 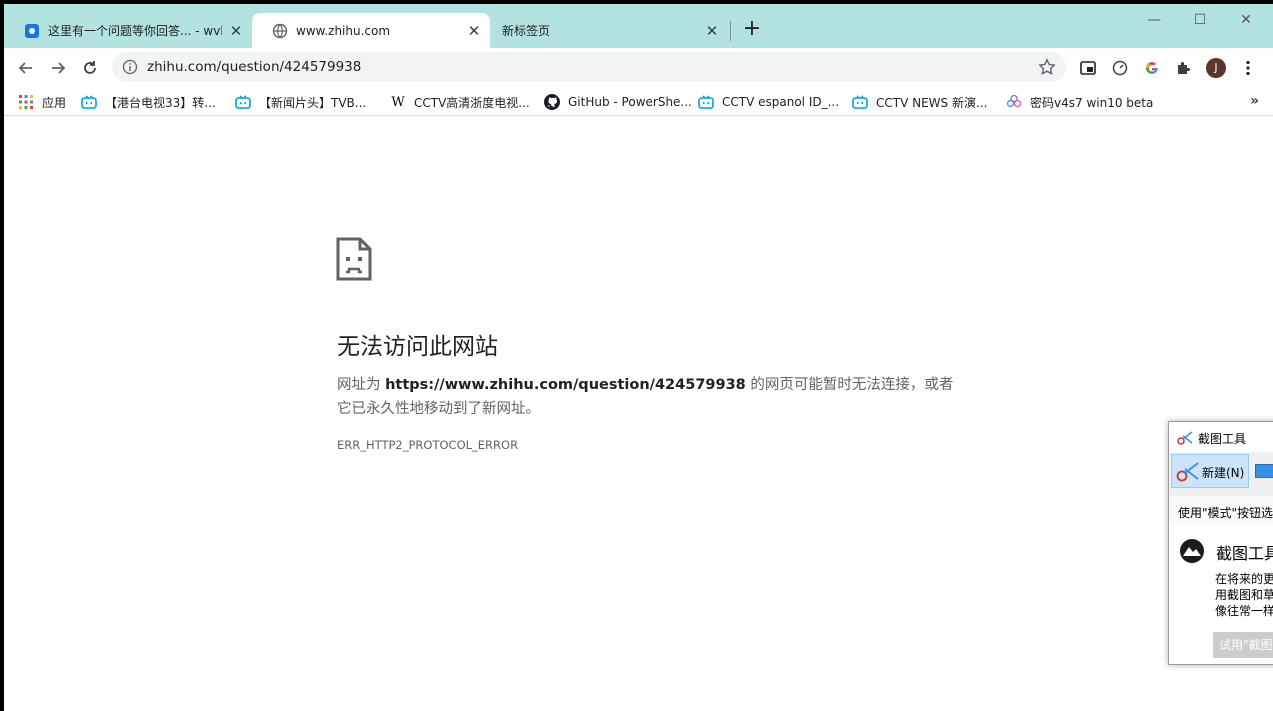 I want to click on bookmark-item: 密码v4s7 win10 beta, so click(x=1079, y=102).